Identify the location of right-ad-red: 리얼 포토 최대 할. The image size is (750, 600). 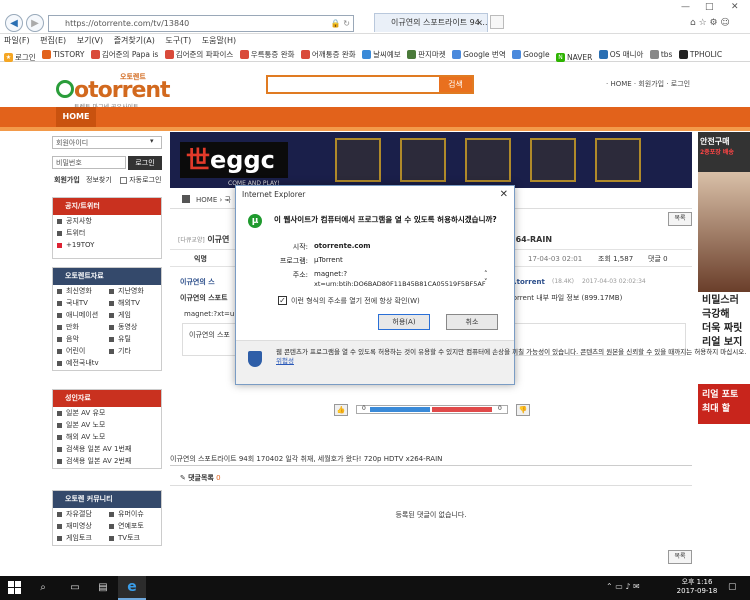
(724, 404).